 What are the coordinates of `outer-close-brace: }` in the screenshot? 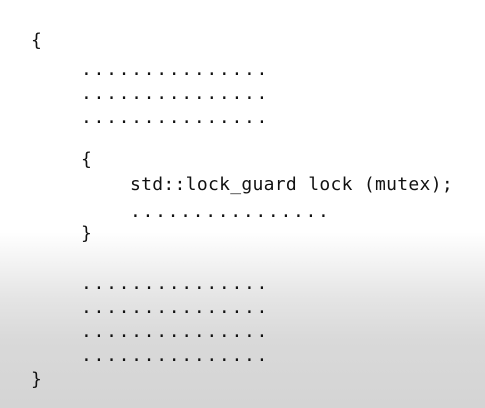 It's located at (37, 379).